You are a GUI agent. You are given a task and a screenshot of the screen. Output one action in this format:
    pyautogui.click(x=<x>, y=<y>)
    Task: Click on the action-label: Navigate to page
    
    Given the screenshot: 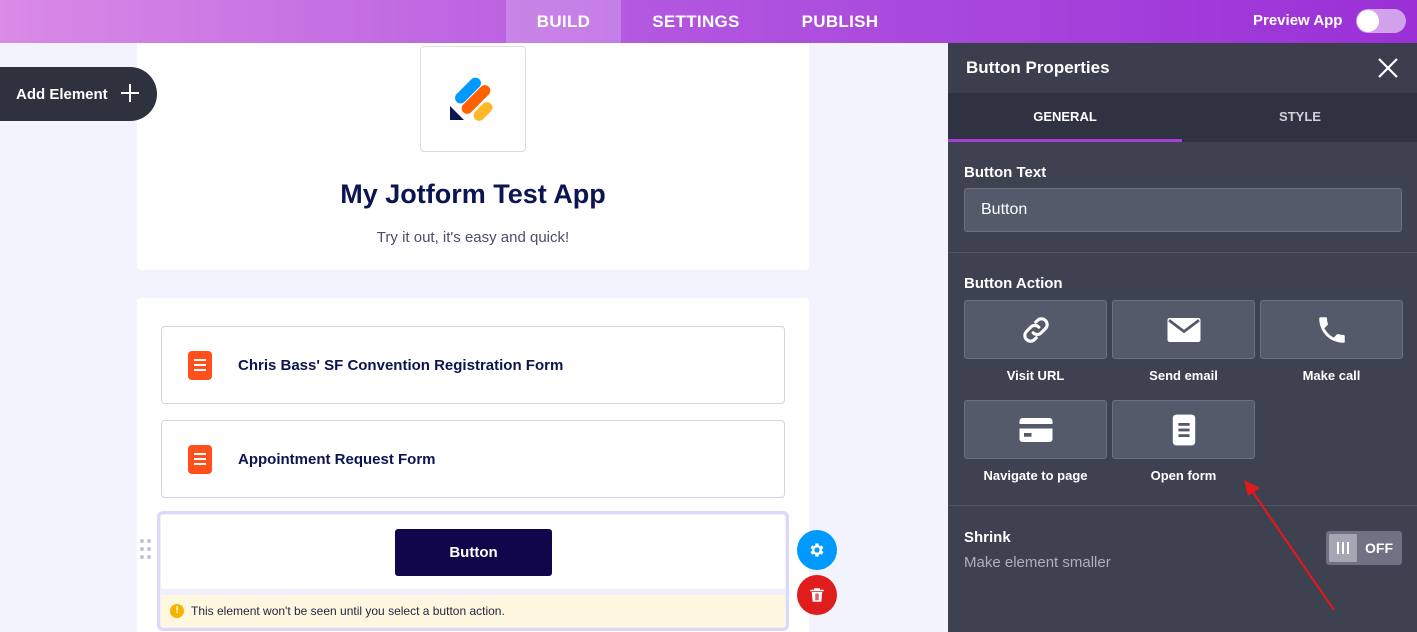 What is the action you would take?
    pyautogui.click(x=1035, y=475)
    